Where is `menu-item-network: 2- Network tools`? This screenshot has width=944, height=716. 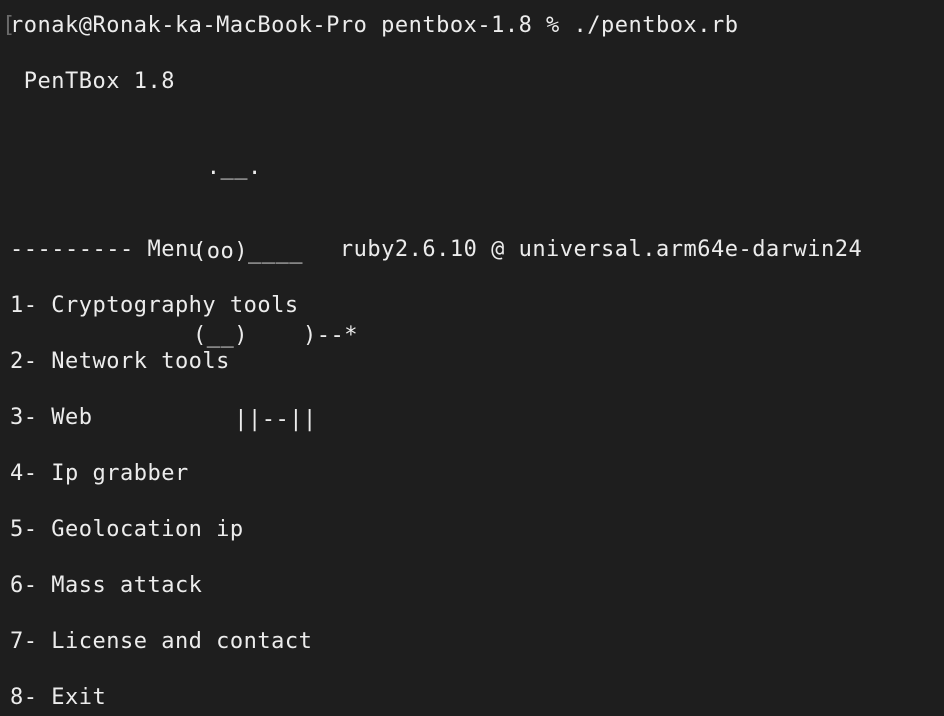 menu-item-network: 2- Network tools is located at coordinates (120, 361).